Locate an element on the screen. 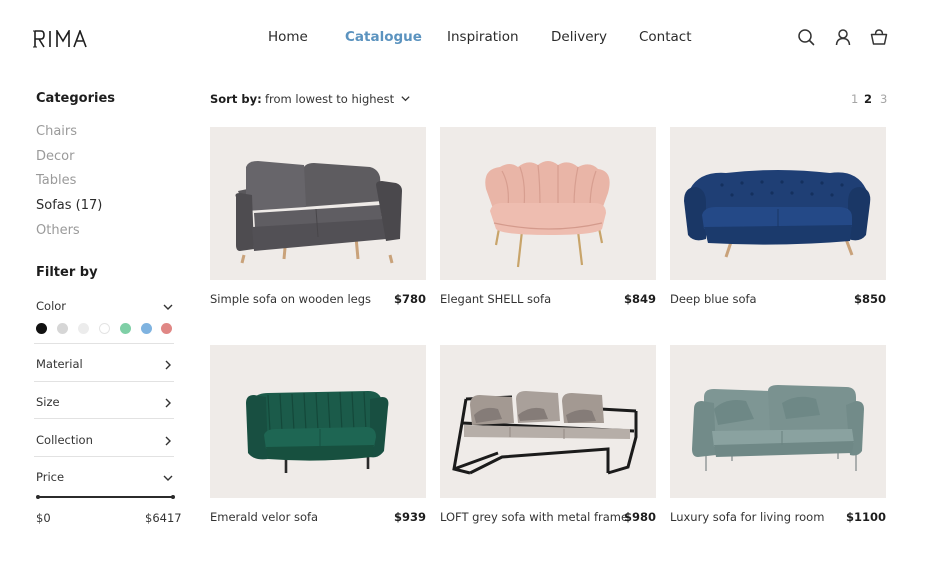 This screenshot has height=584, width=935. product-price: $1100 is located at coordinates (865, 517).